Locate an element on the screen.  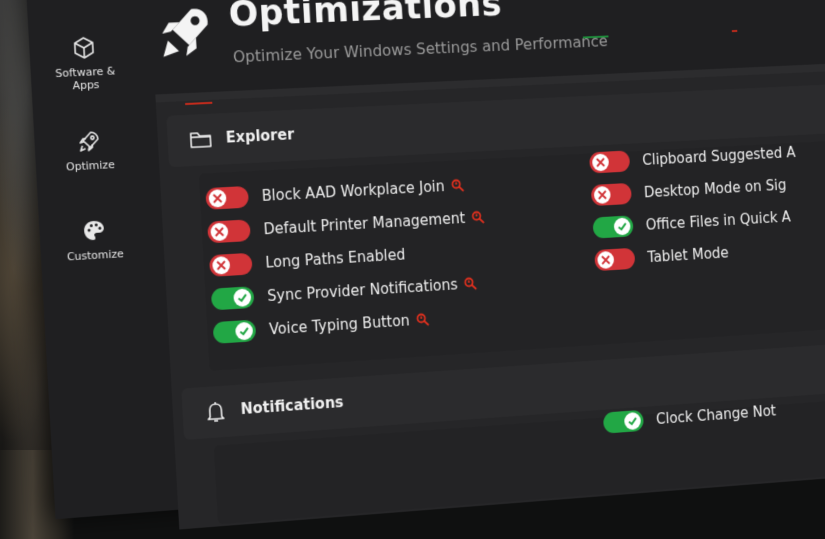
setting-row: Office Files in Quick A is located at coordinates (691, 222).